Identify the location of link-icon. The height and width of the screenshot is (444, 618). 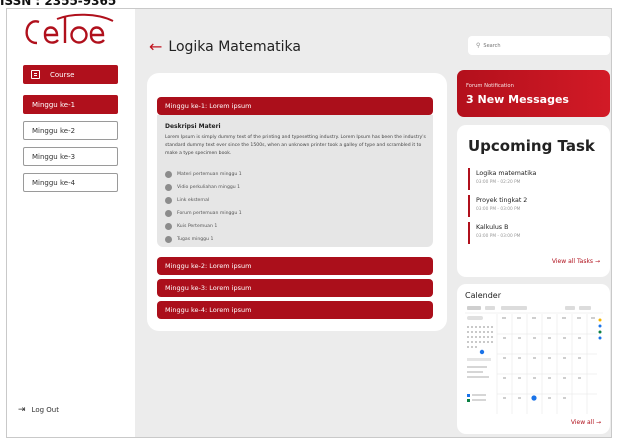
(168, 200).